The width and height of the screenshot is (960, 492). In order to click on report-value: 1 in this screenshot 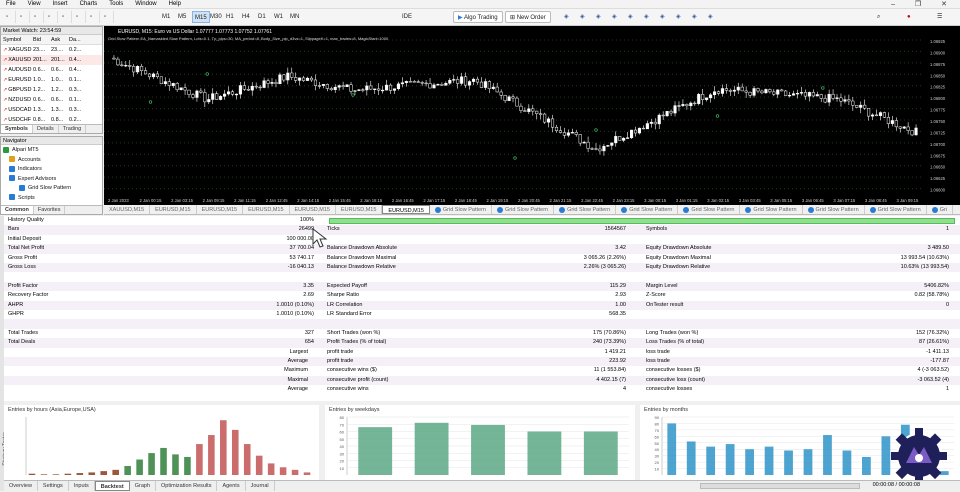, I will do `click(947, 229)`.